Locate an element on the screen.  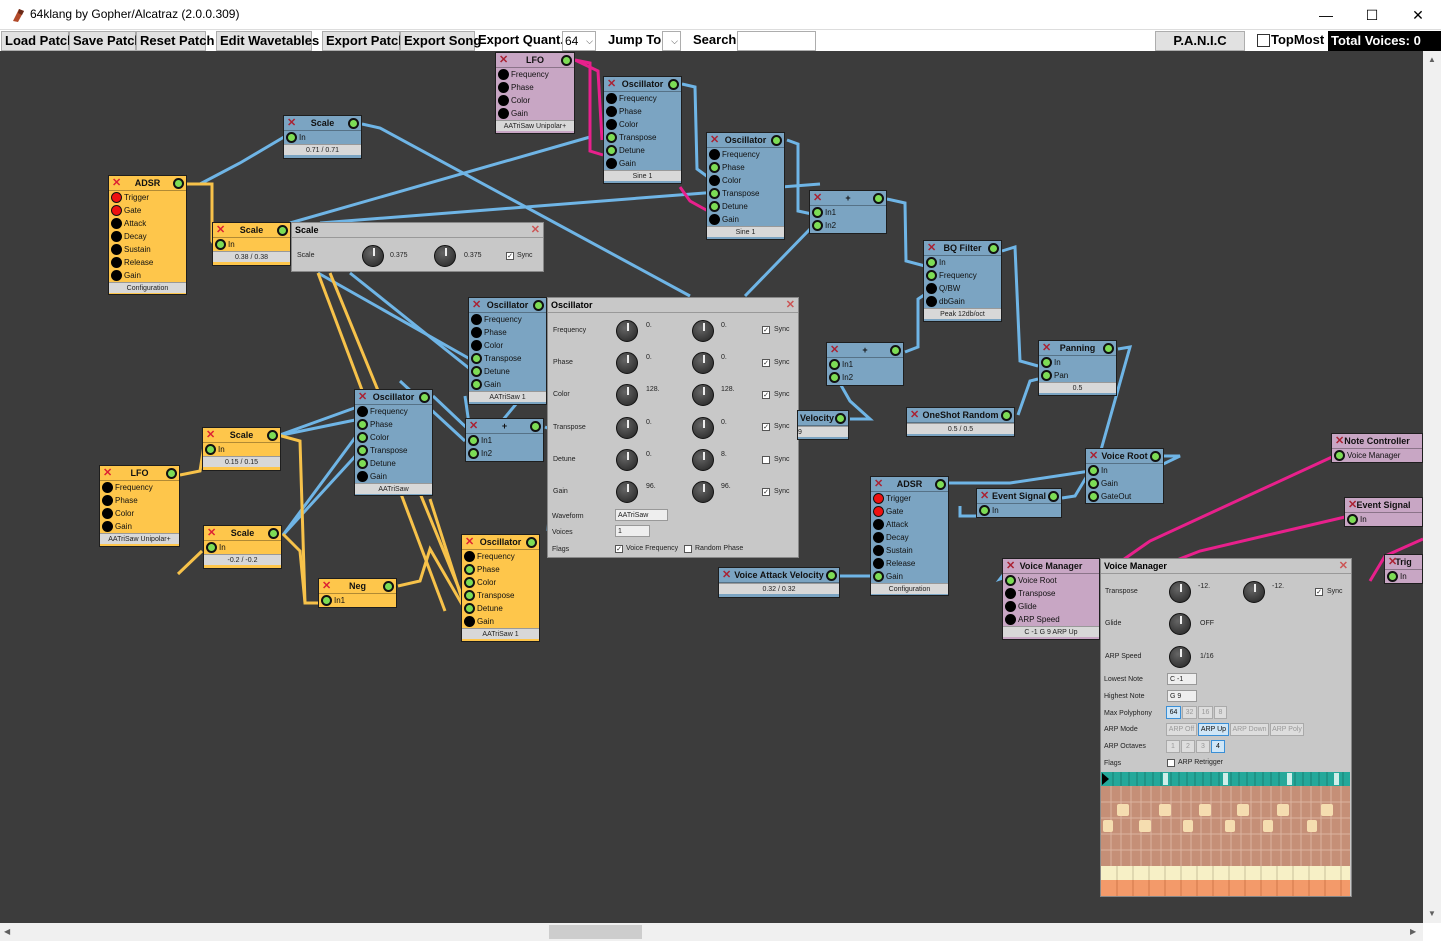
oneshot-random-node: ✕ OneShot Random 0.5 / 0.5 is located at coordinates (960, 422).